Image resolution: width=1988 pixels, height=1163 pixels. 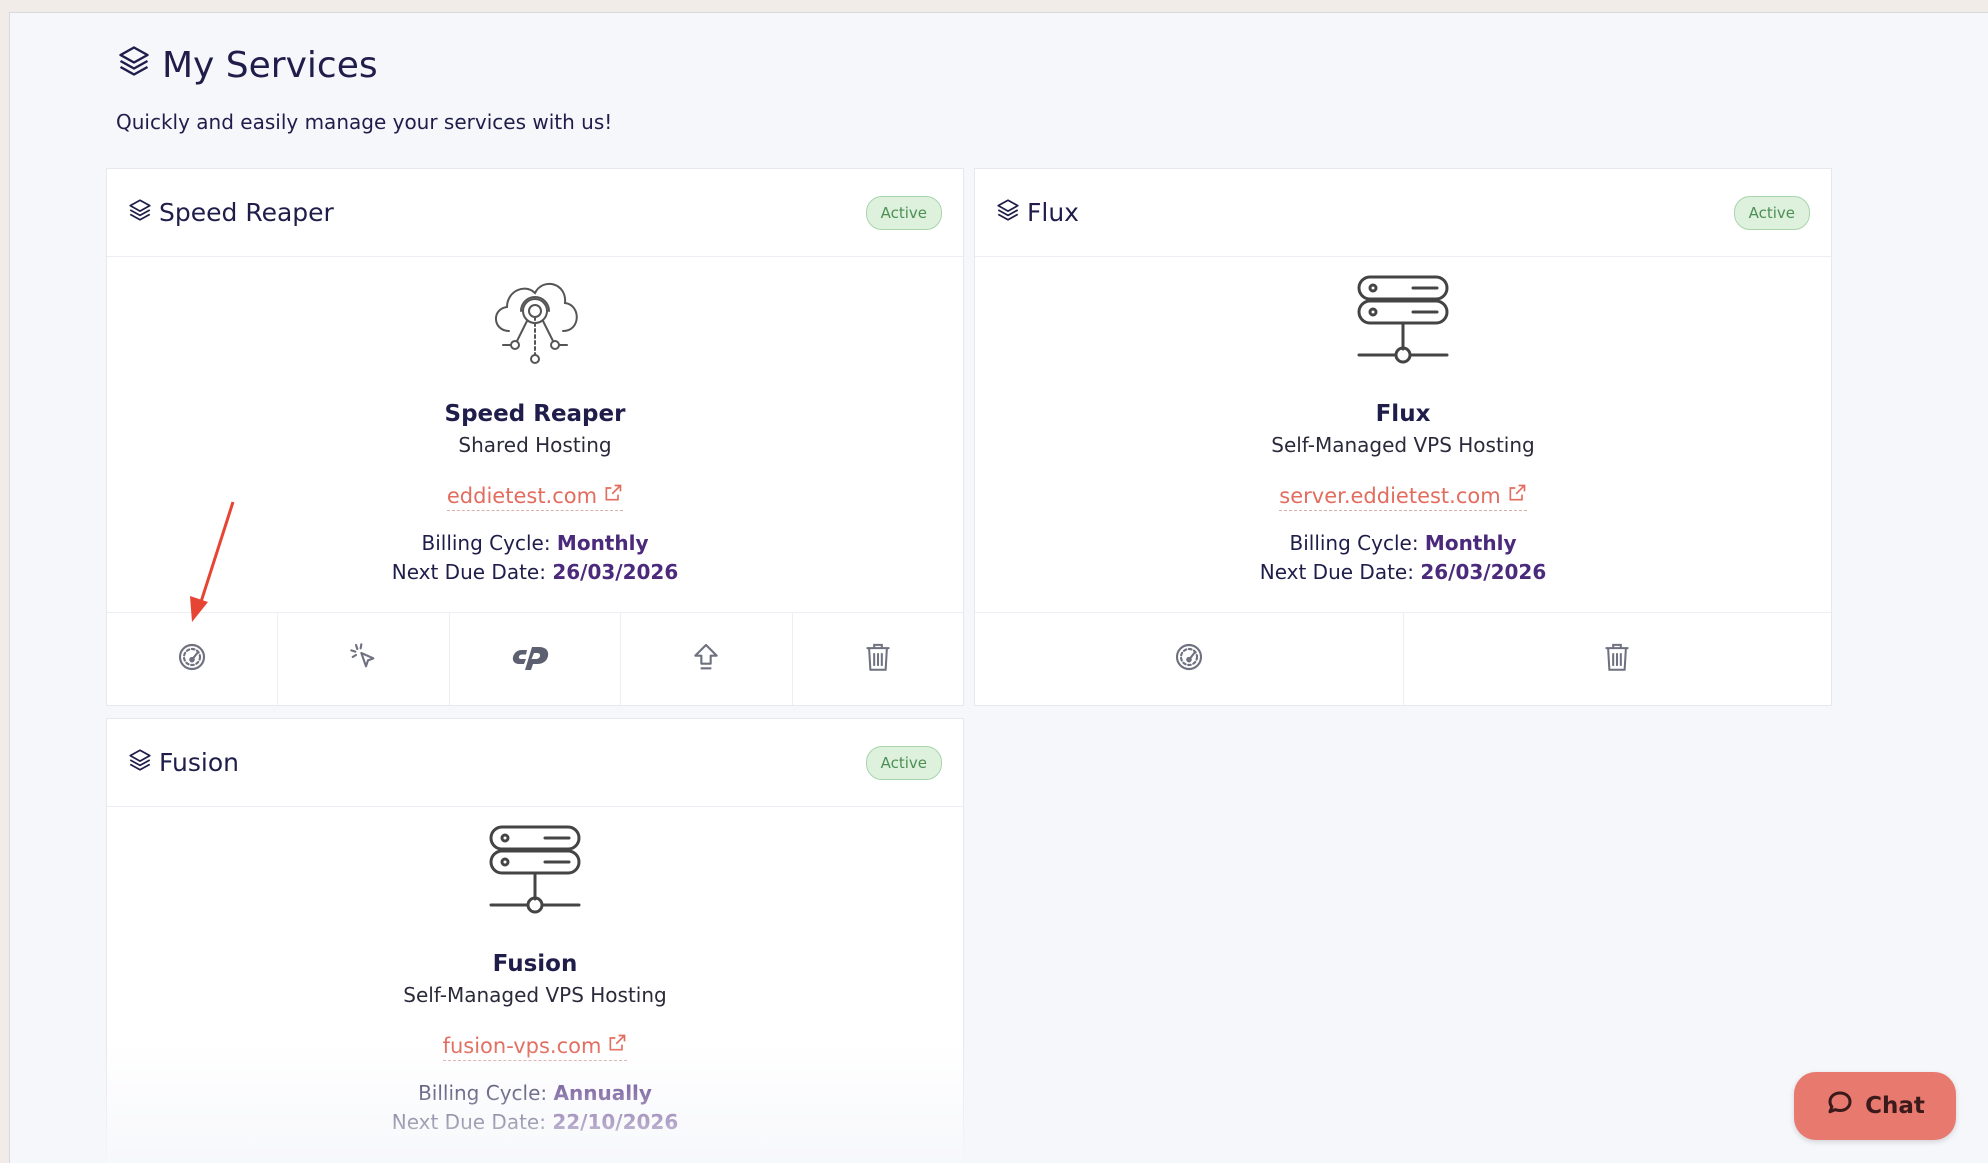 I want to click on billing-cycle-value: Annually, so click(x=602, y=1093).